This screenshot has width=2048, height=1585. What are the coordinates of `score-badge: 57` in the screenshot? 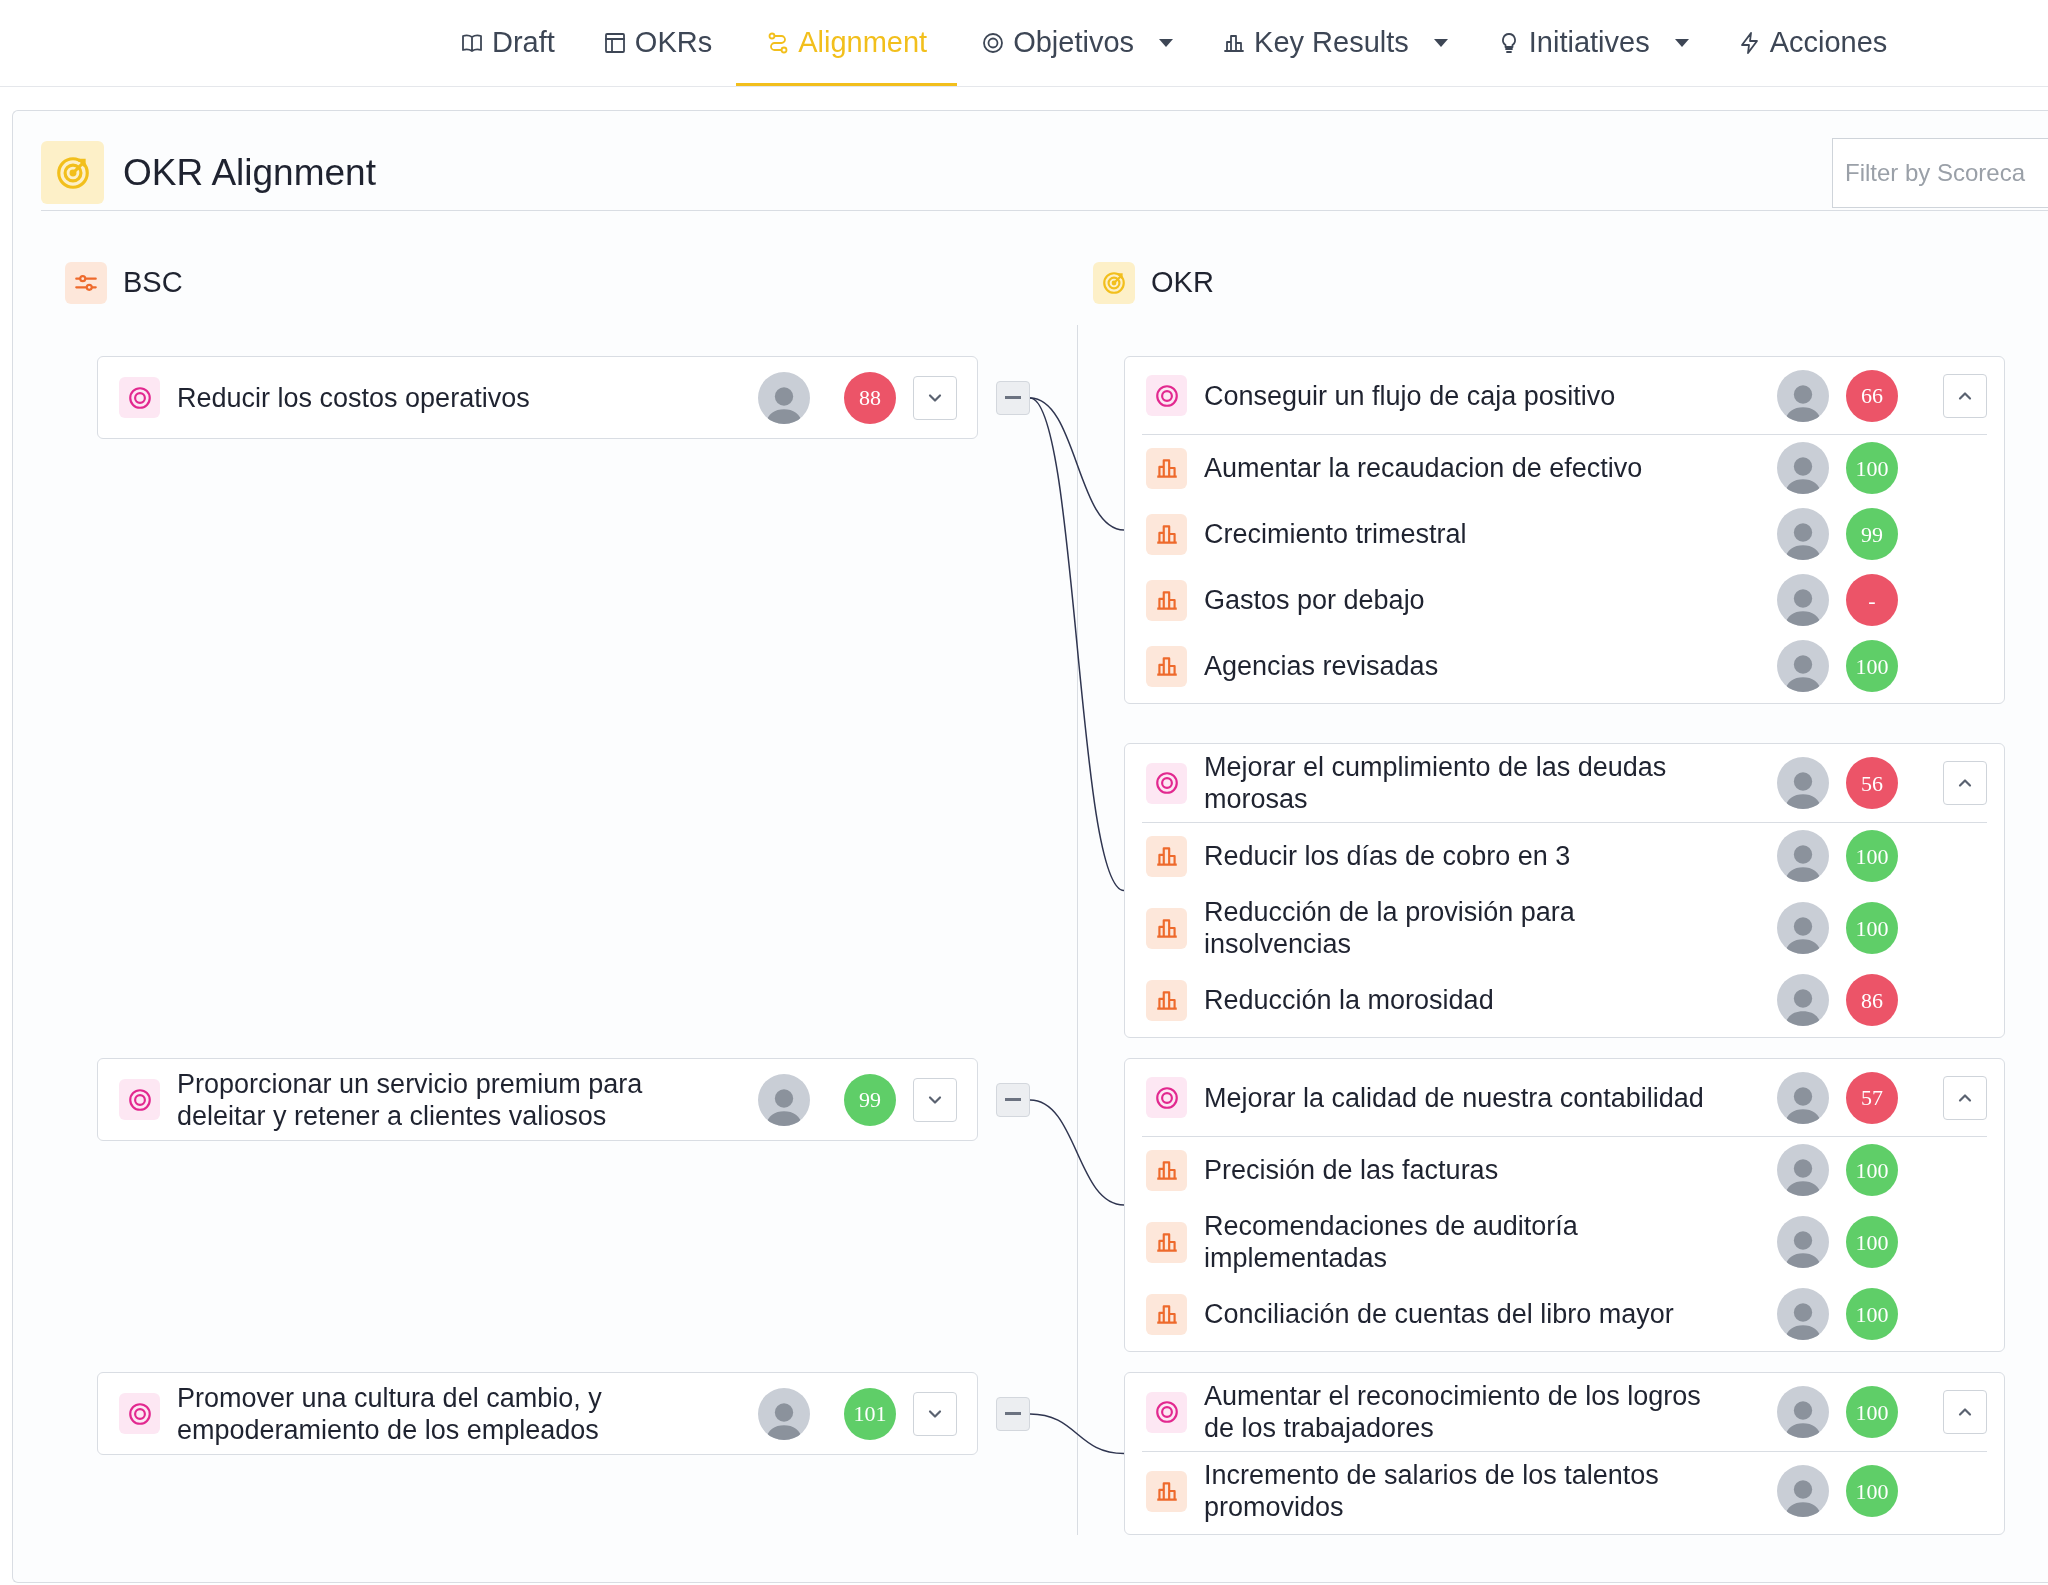 It's located at (1872, 1097).